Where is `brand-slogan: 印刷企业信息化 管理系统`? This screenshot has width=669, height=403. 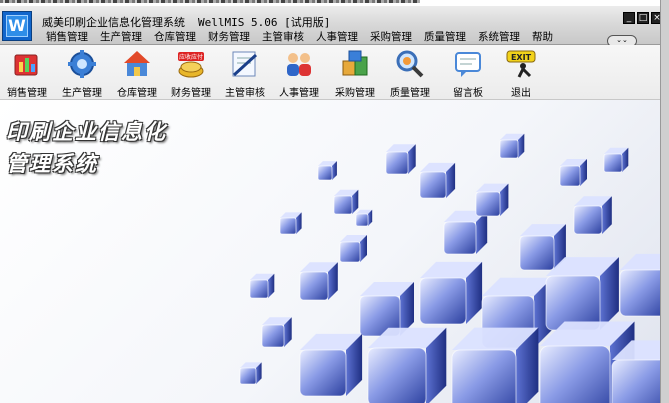
brand-slogan: 印刷企业信息化 管理系统 is located at coordinates (86, 146).